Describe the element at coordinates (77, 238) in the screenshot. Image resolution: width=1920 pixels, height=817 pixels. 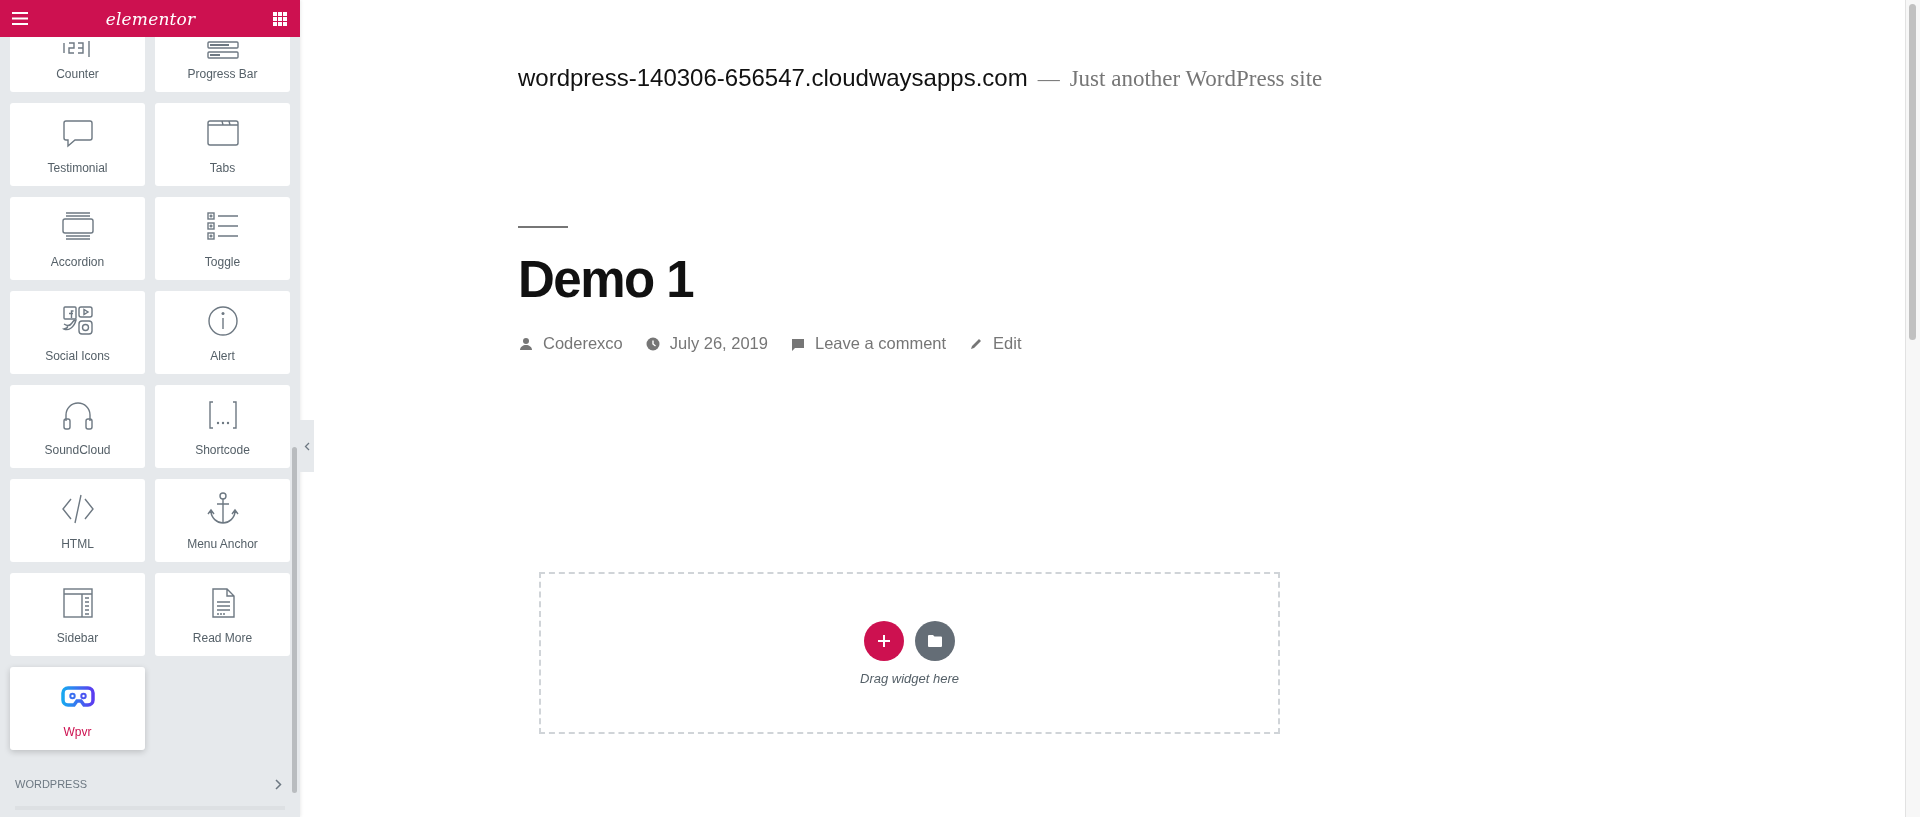
I see `widget-card: Accordion` at that location.